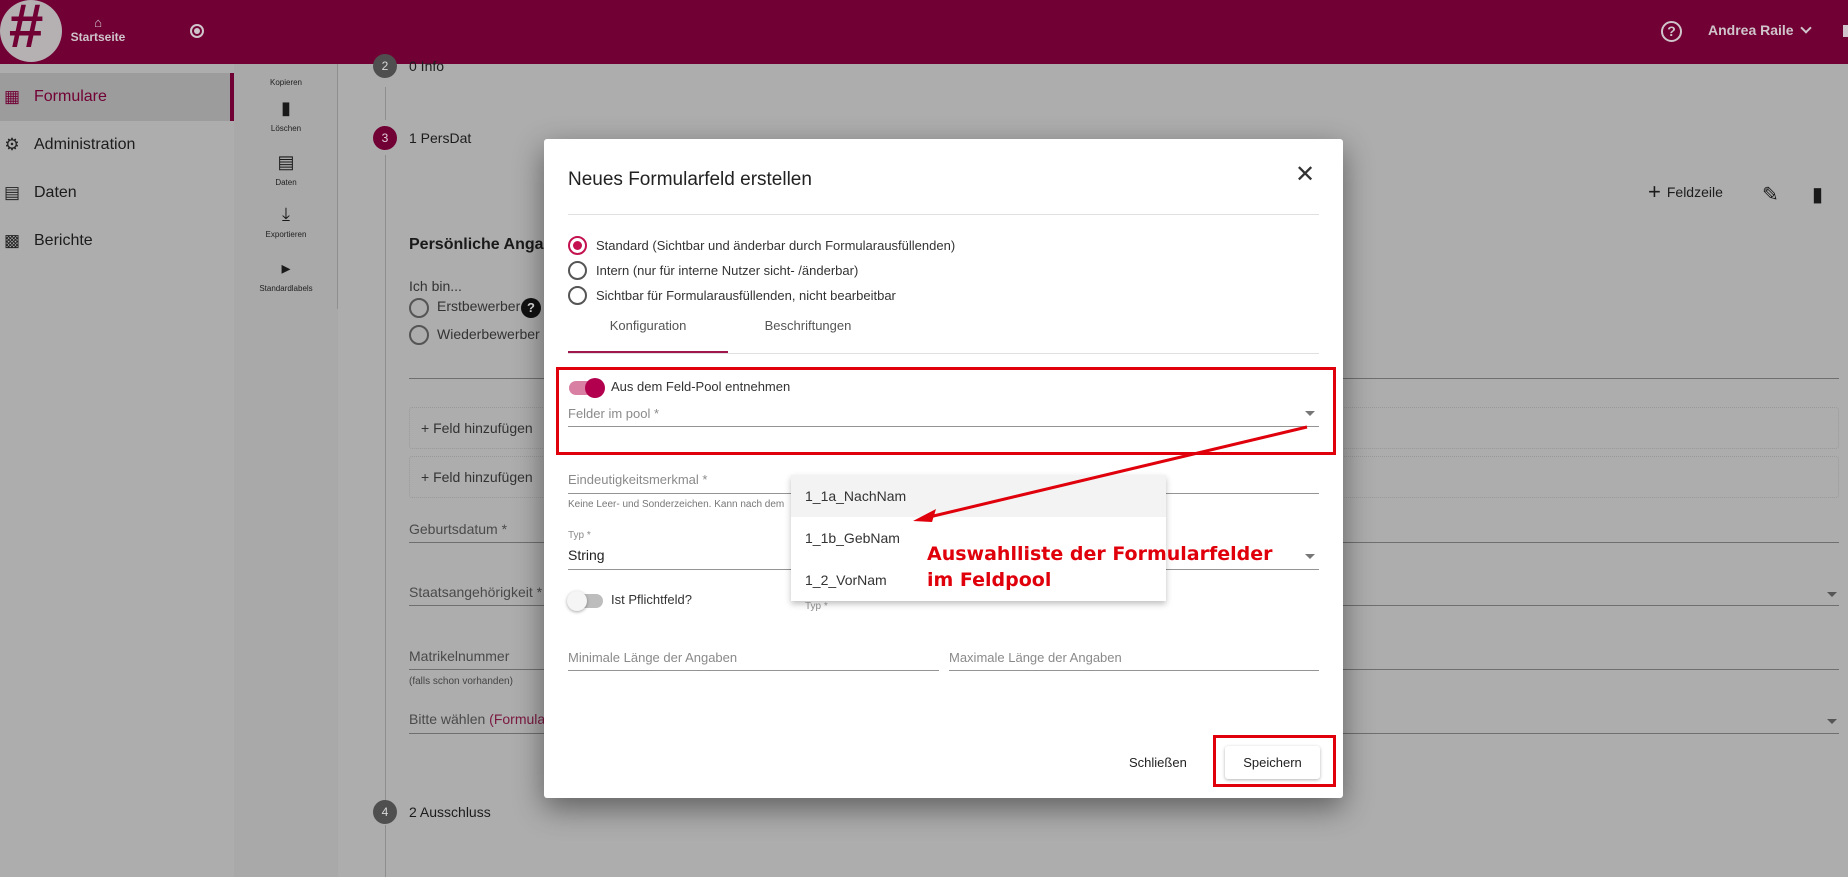  I want to click on max-length-field: Maximale Länge der Angaben, so click(1134, 659).